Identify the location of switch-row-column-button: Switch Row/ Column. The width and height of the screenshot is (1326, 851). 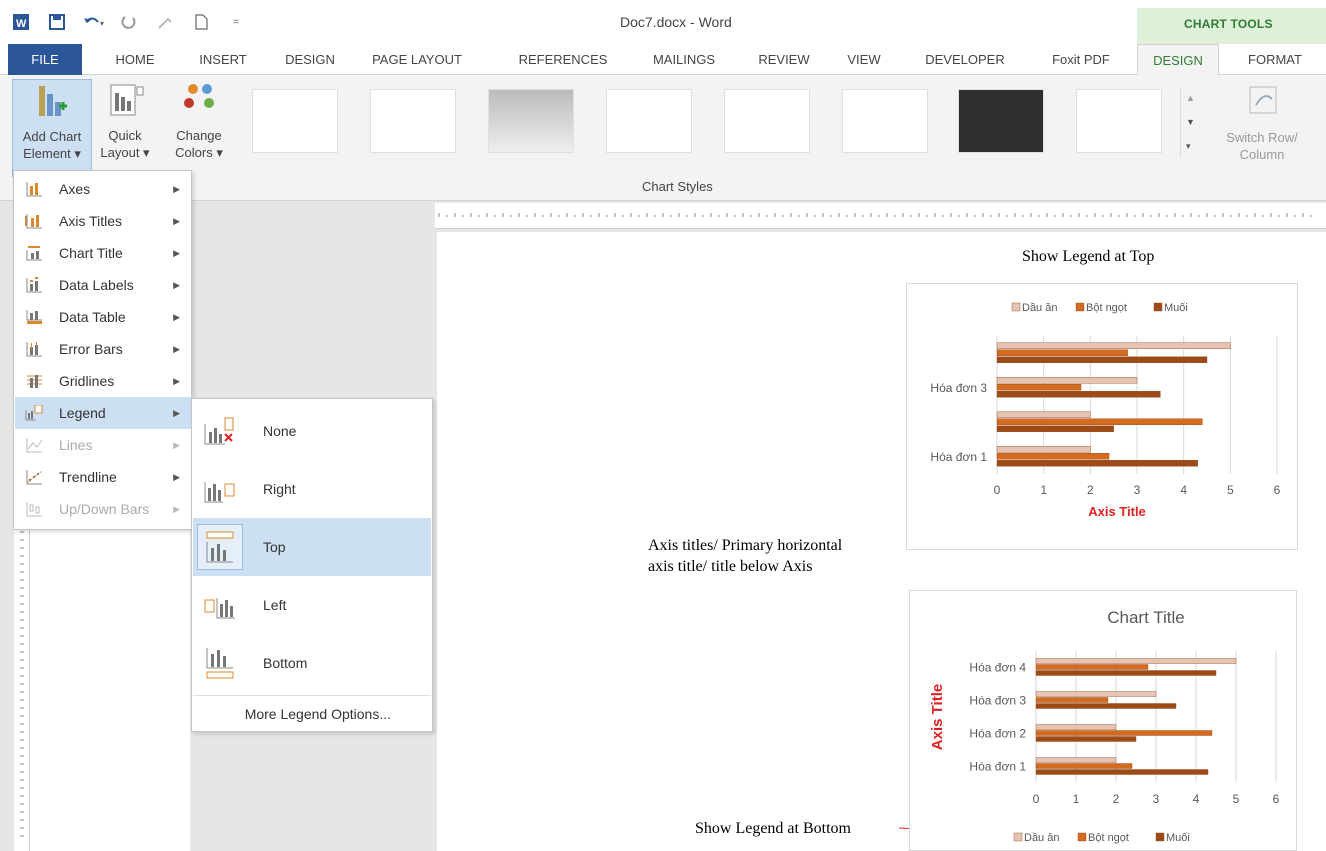
(1262, 122).